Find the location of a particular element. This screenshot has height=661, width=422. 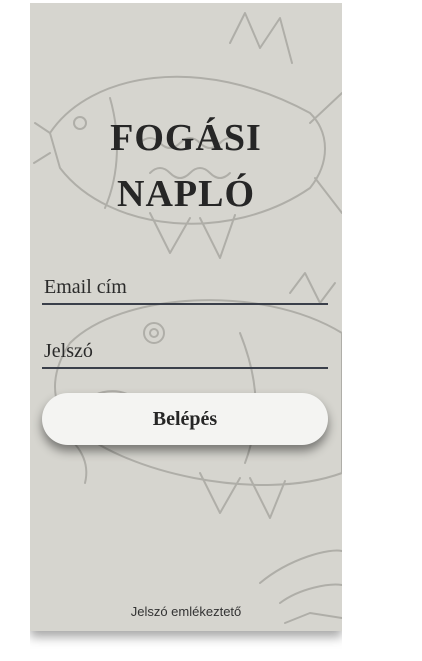

password-field is located at coordinates (185, 351).